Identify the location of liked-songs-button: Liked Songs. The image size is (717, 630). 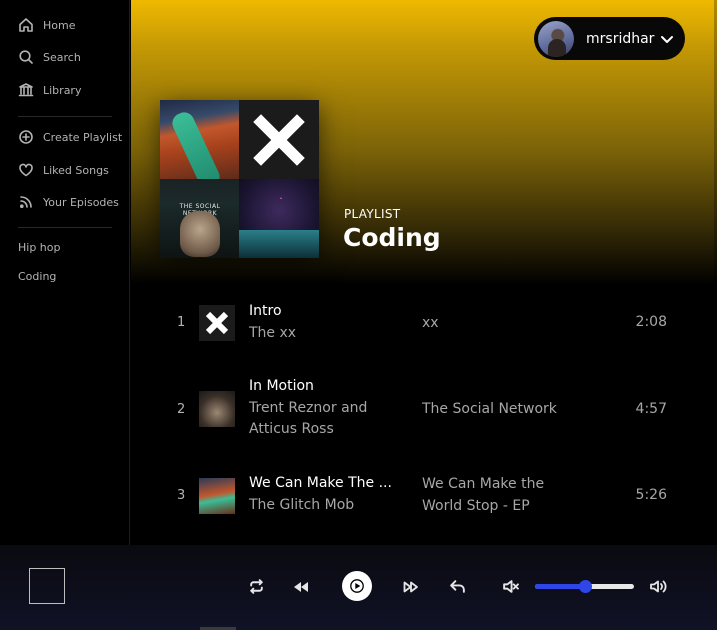
(63, 170).